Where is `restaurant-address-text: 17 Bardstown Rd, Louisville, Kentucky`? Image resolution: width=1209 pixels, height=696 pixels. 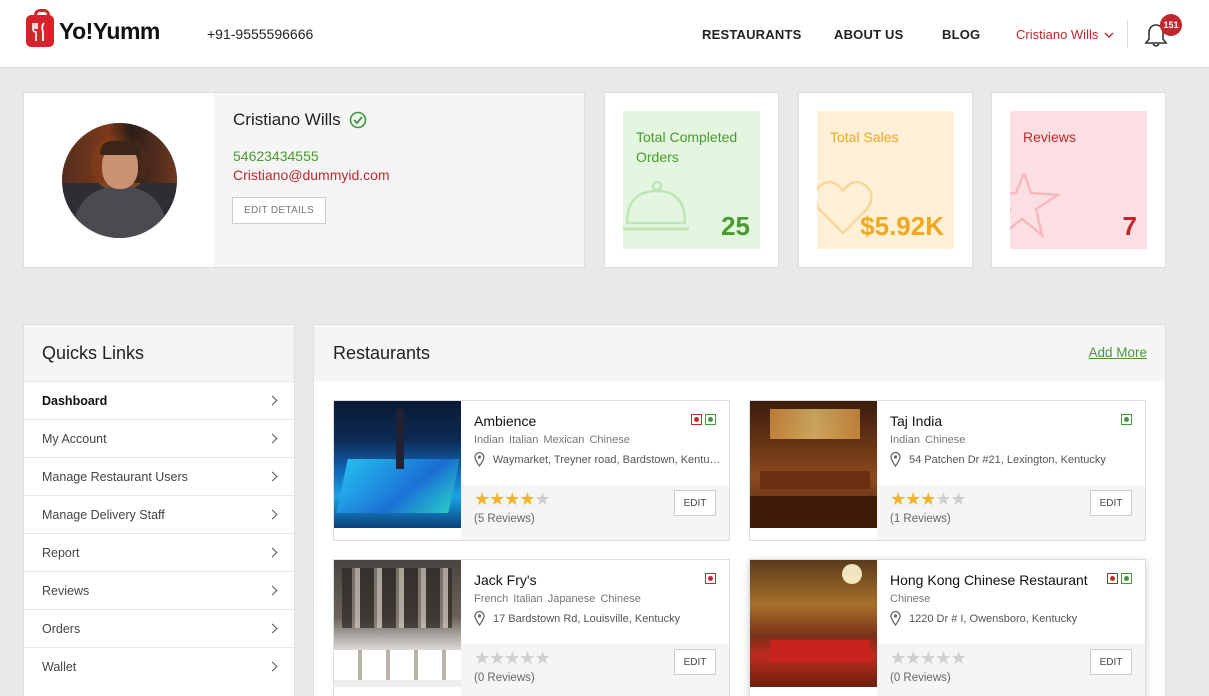 restaurant-address-text: 17 Bardstown Rd, Louisville, Kentucky is located at coordinates (587, 618).